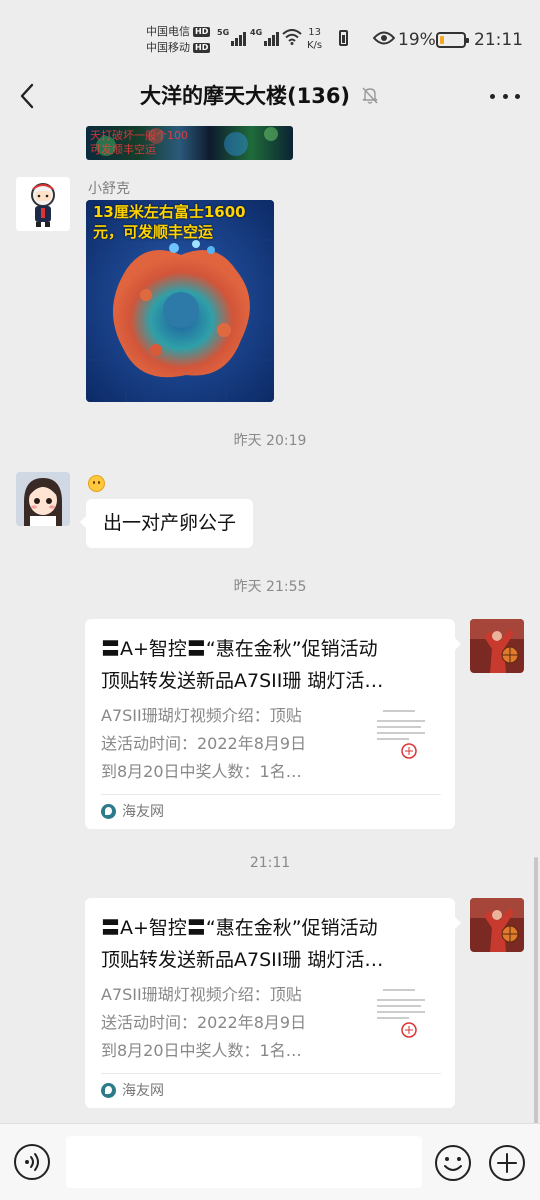 The height and width of the screenshot is (1200, 540). What do you see at coordinates (256, 32) in the screenshot?
I see `signal-label: 4G` at bounding box center [256, 32].